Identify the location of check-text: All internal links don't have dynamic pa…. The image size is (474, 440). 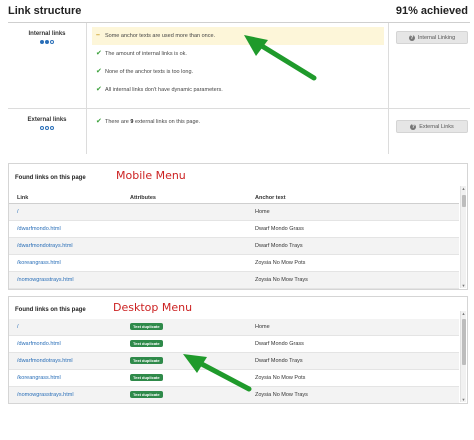
(164, 90).